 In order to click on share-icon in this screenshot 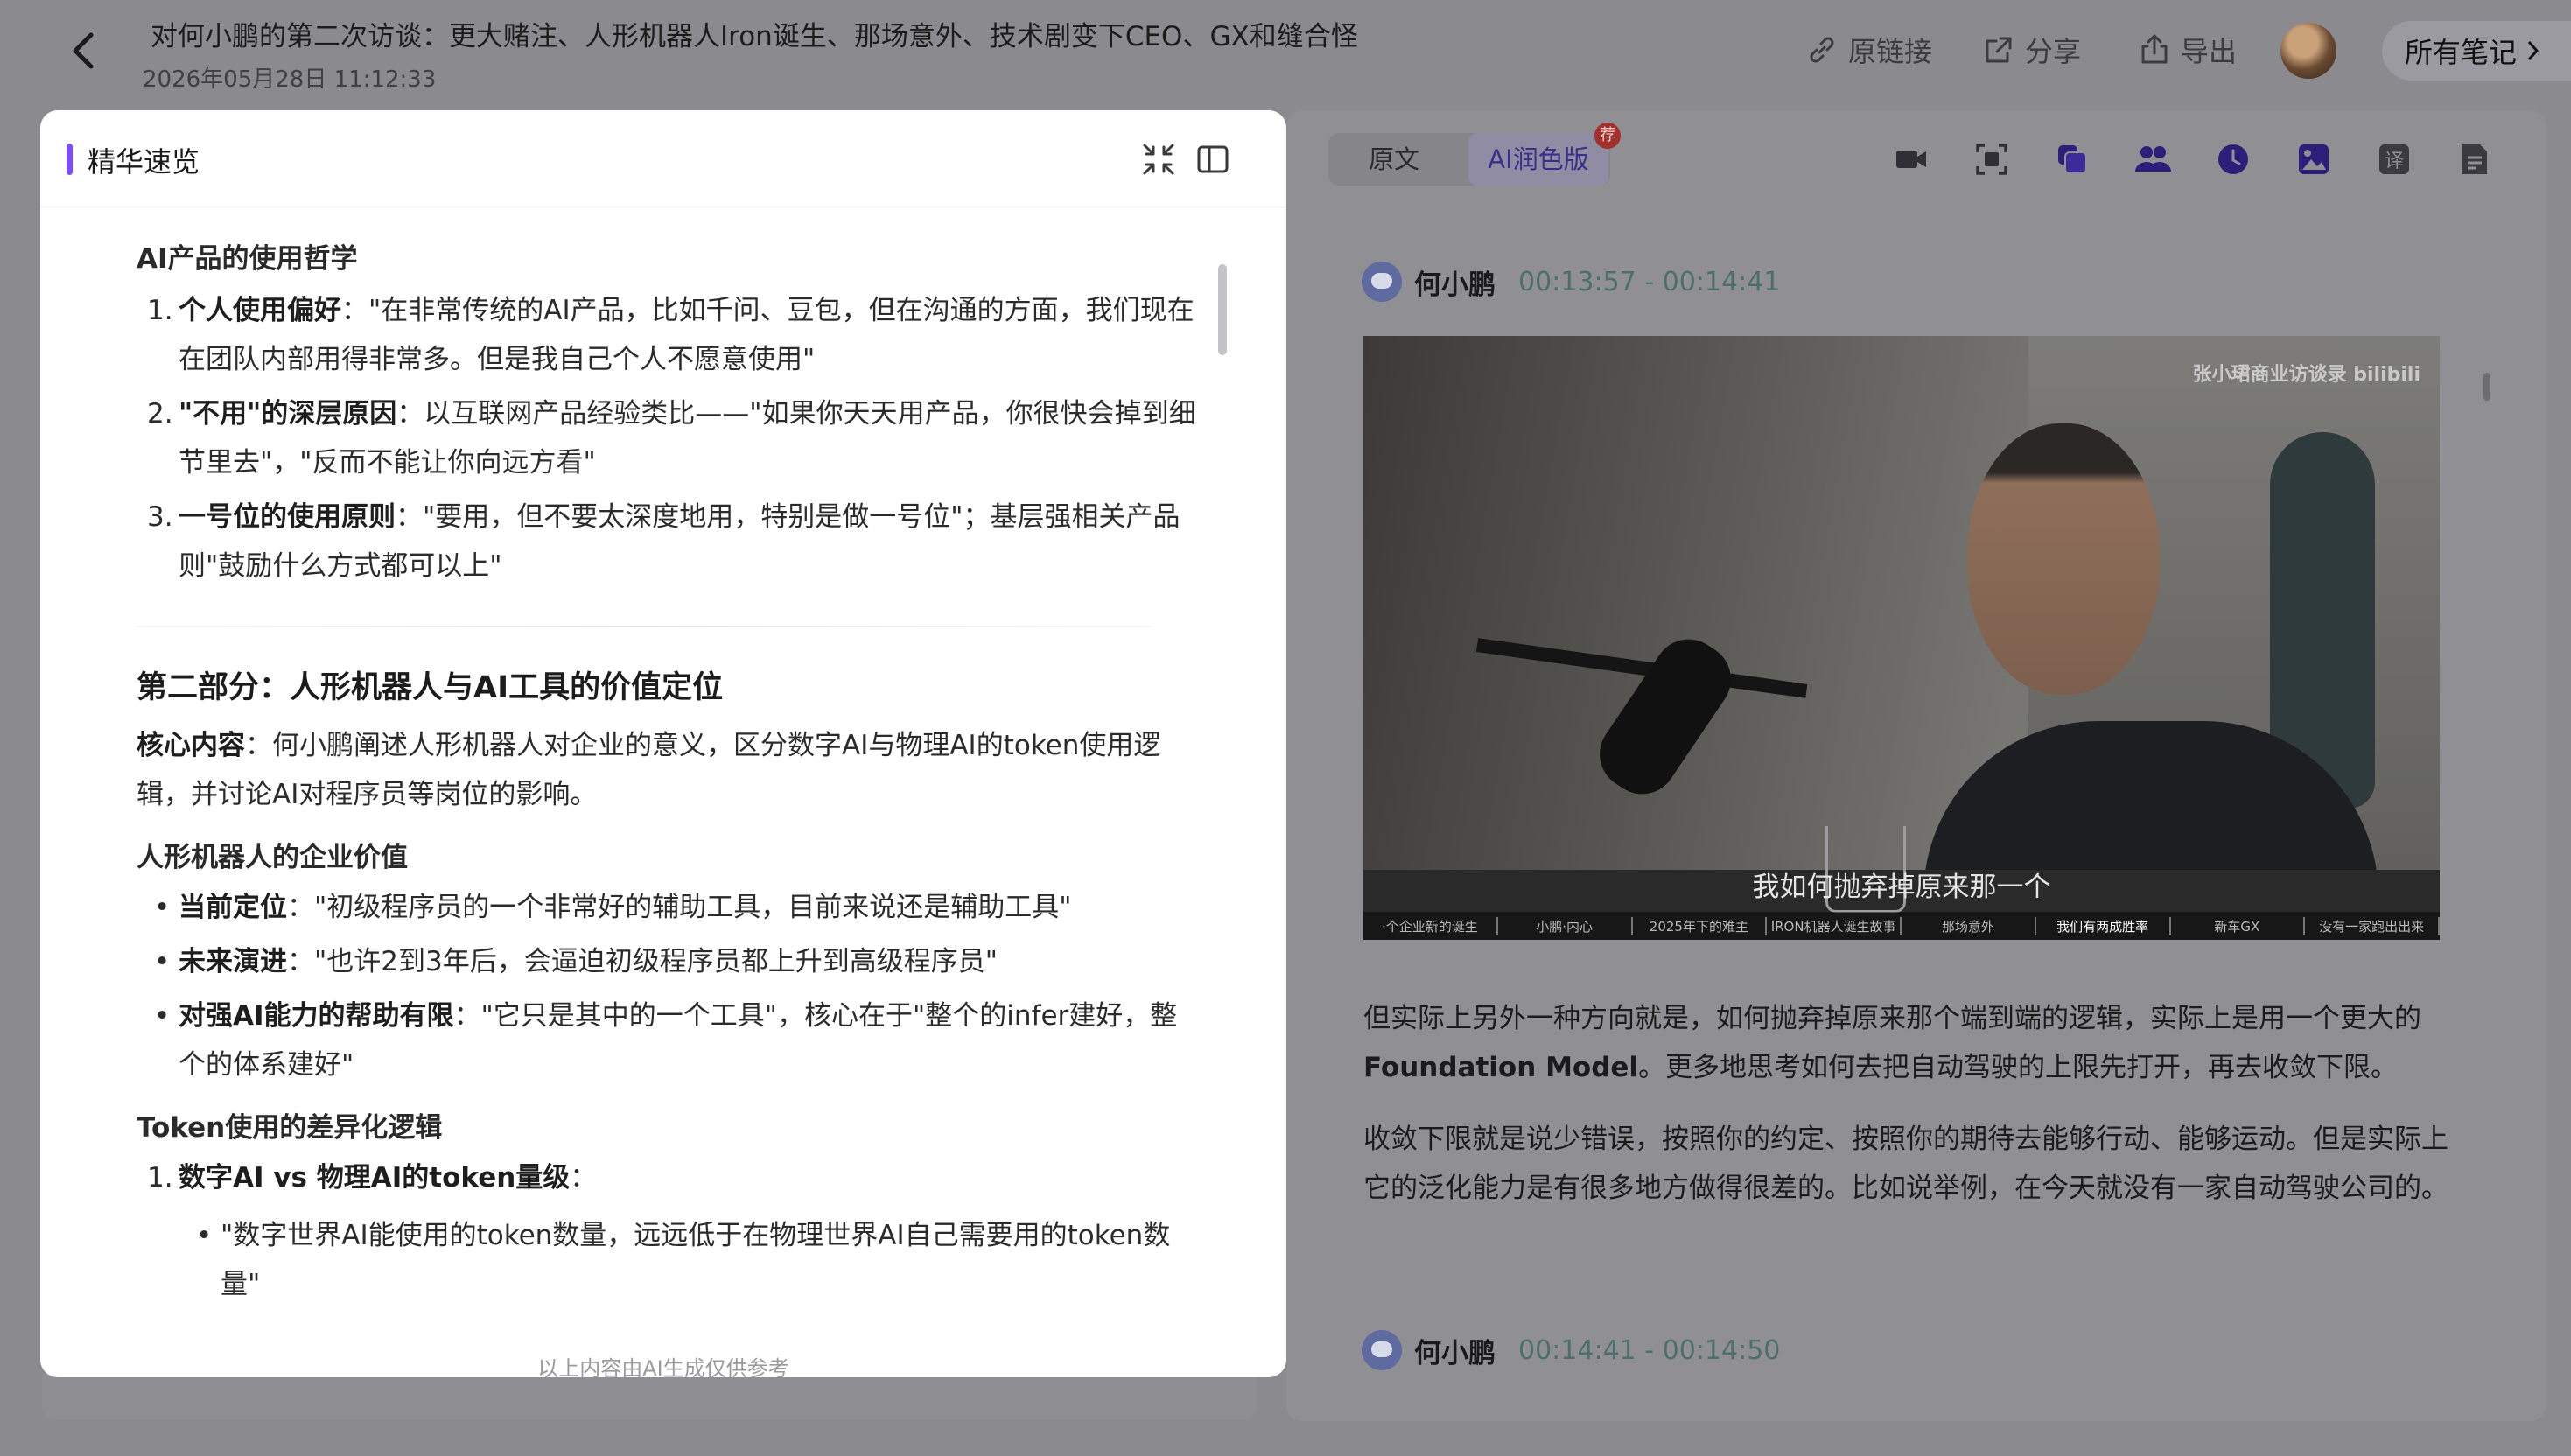, I will do `click(1999, 50)`.